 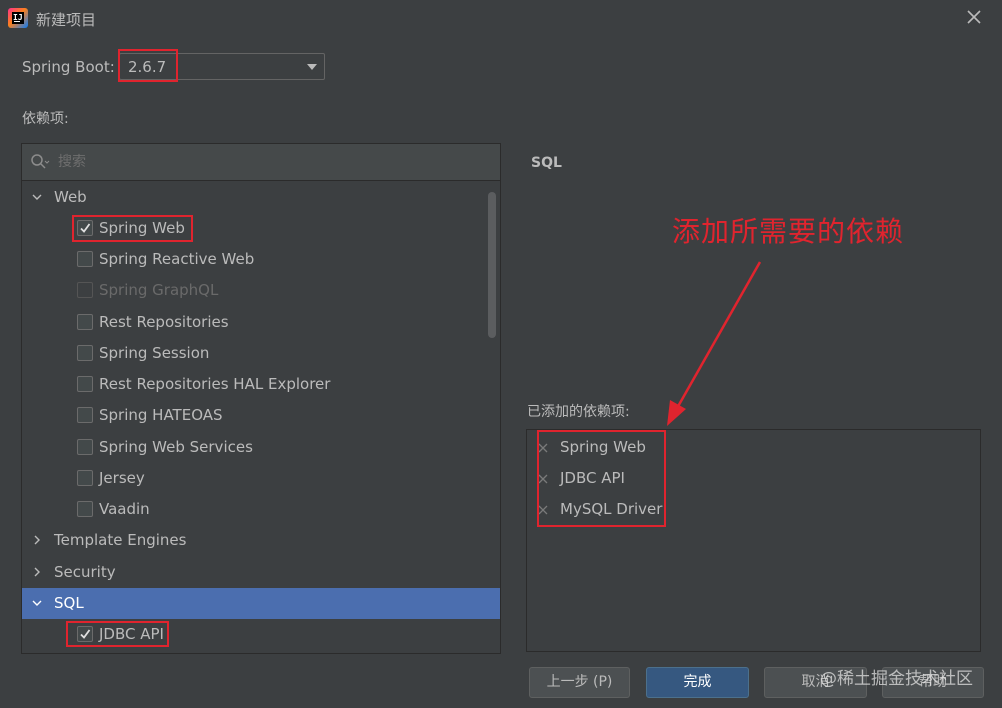 I want to click on checkbox-rest-repositories, so click(x=85, y=322).